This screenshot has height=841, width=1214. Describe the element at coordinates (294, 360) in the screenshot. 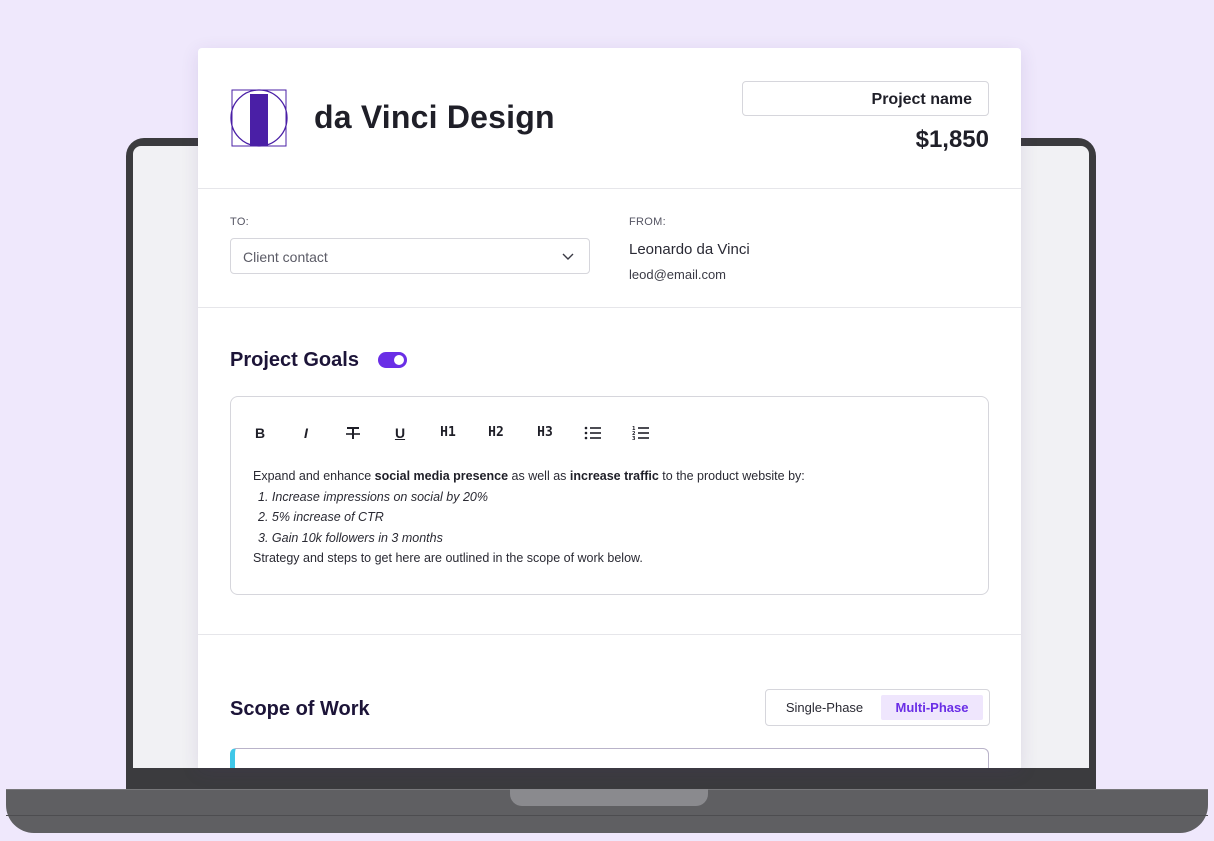

I see `project-goals-title: Project Goals` at that location.